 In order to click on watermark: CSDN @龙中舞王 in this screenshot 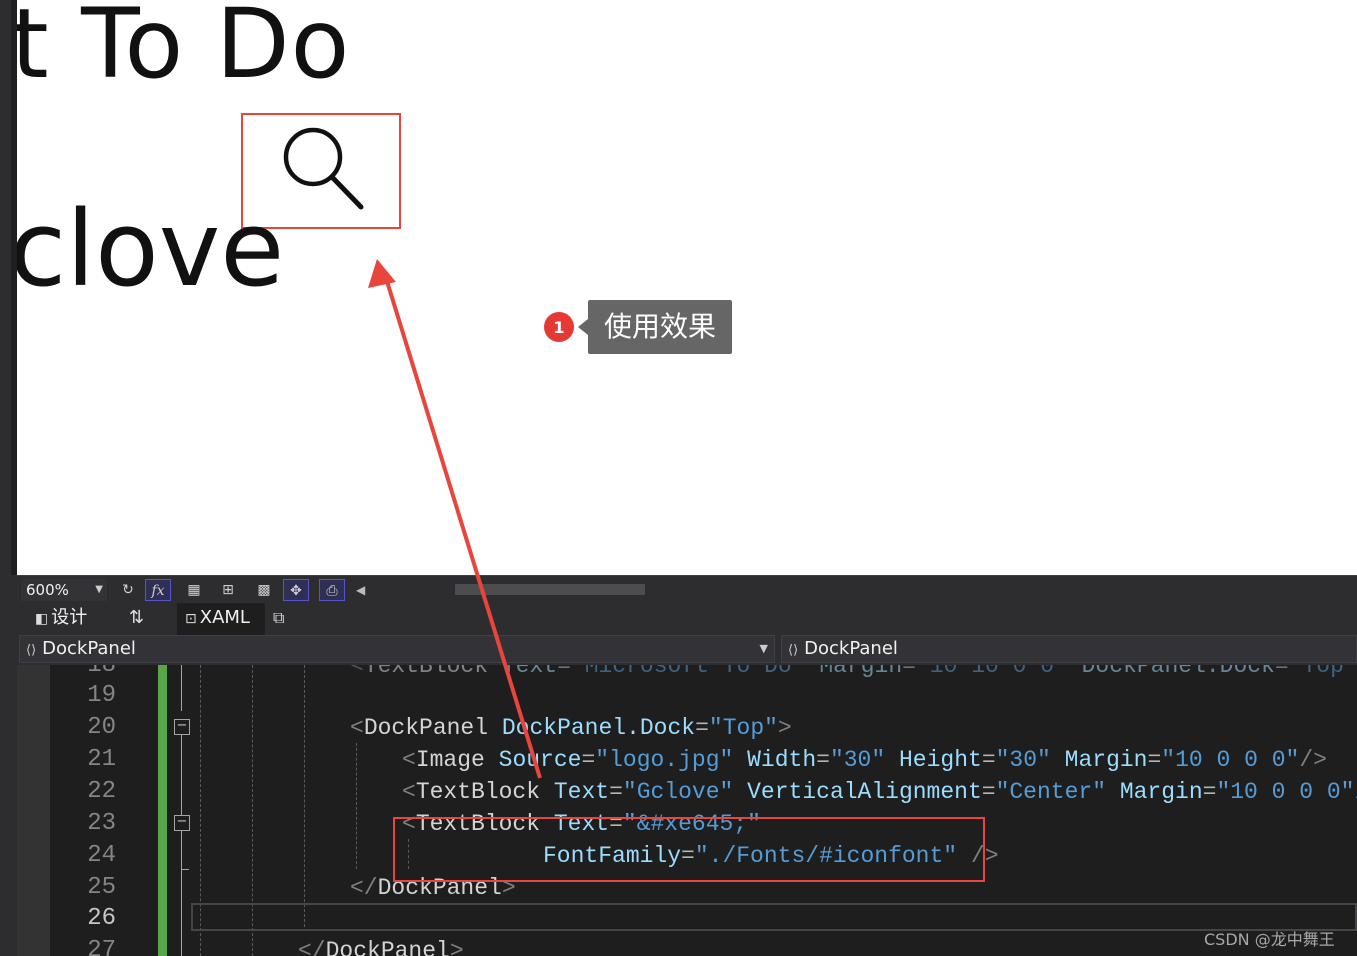, I will do `click(1269, 939)`.